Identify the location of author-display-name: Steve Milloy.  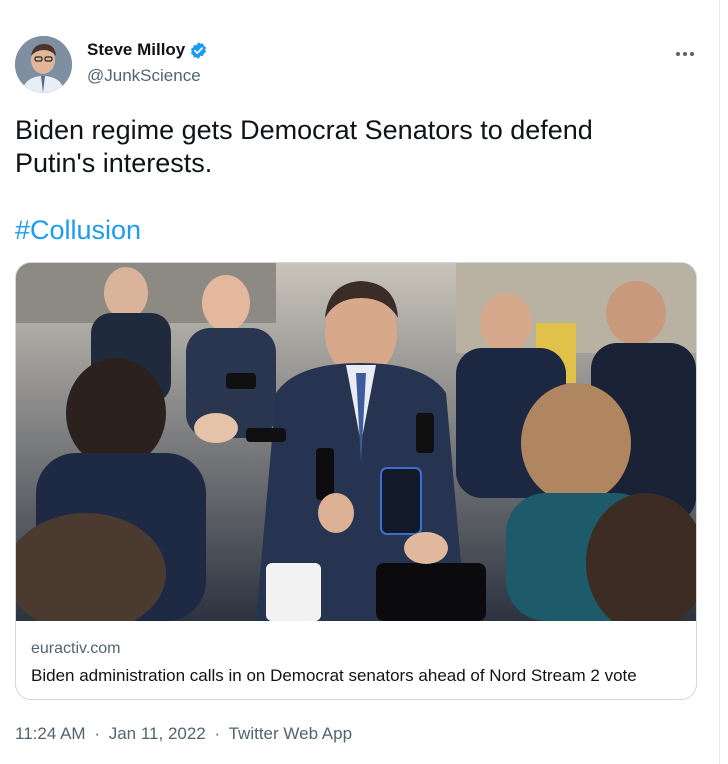
(136, 50).